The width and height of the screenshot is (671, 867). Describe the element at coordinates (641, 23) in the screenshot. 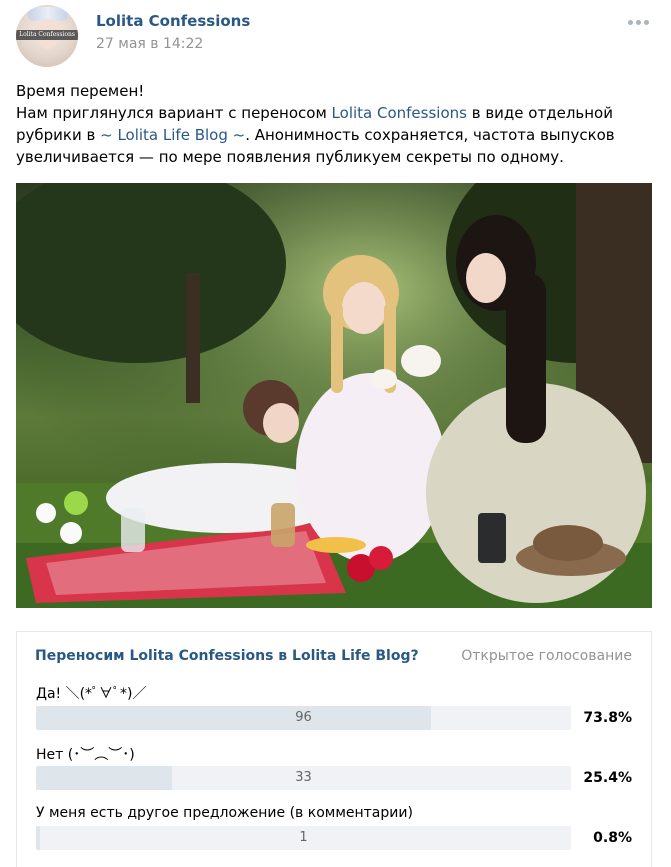

I see `more-options-icon` at that location.